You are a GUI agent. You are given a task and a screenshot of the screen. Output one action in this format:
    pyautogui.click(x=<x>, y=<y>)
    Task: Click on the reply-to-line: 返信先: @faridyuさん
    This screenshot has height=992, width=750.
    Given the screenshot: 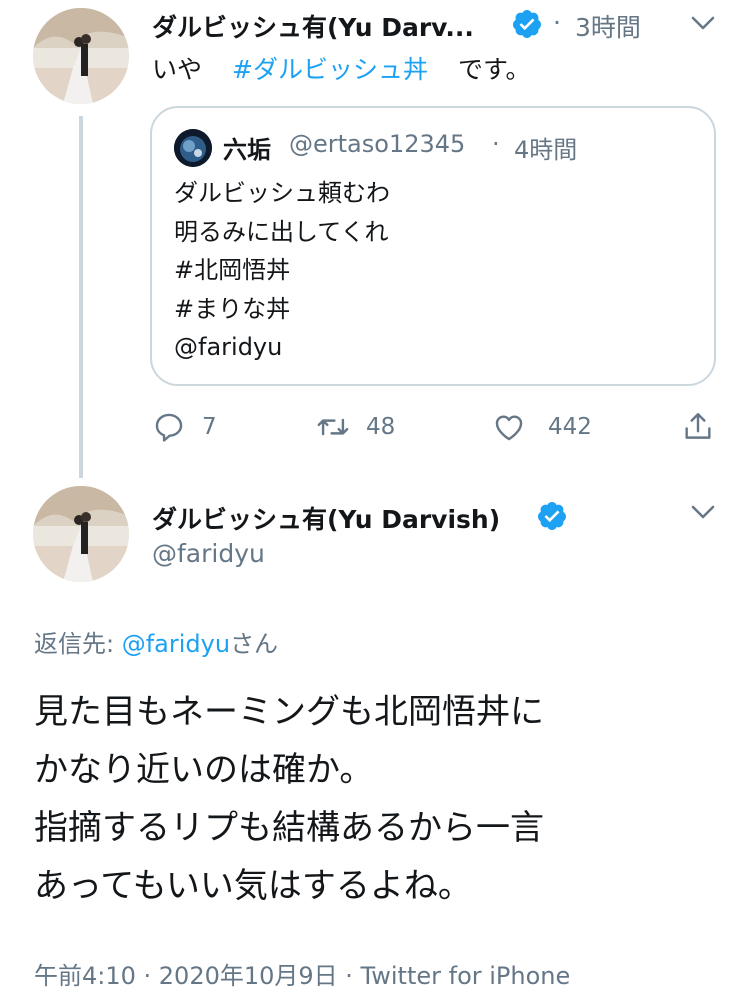 What is the action you would take?
    pyautogui.click(x=156, y=641)
    